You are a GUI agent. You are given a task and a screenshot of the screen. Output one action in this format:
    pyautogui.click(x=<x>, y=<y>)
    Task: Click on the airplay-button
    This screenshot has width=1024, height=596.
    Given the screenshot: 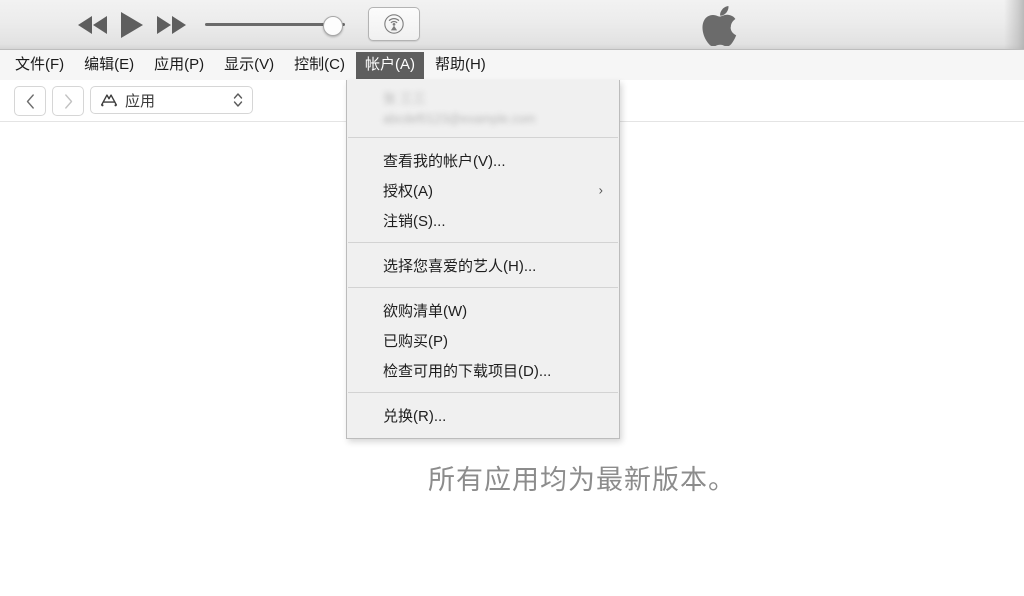 What is the action you would take?
    pyautogui.click(x=394, y=24)
    